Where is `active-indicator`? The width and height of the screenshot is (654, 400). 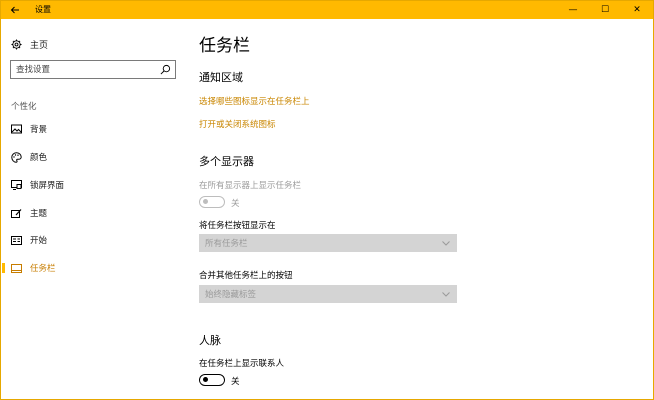
active-indicator is located at coordinates (3, 268).